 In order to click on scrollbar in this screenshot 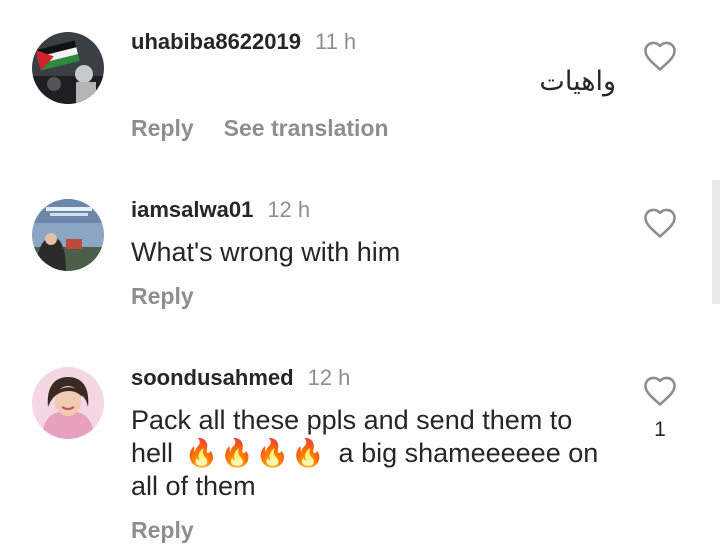, I will do `click(716, 242)`.